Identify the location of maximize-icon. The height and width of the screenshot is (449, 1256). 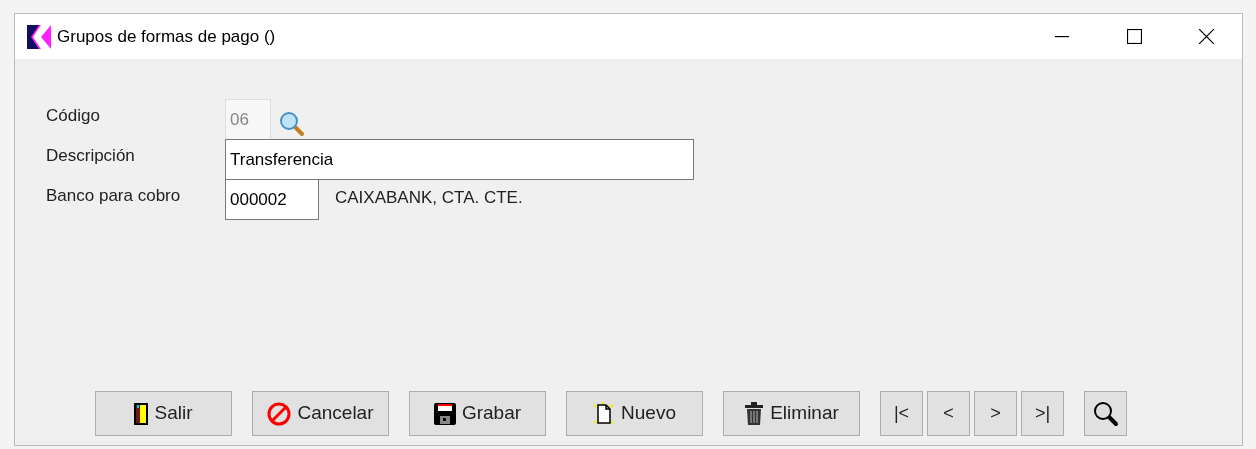
(1134, 36).